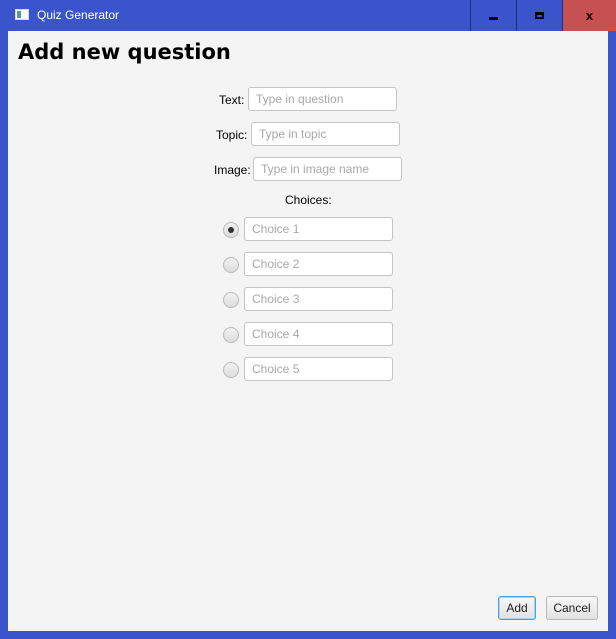  What do you see at coordinates (318, 334) in the screenshot?
I see `choice-4-input` at bounding box center [318, 334].